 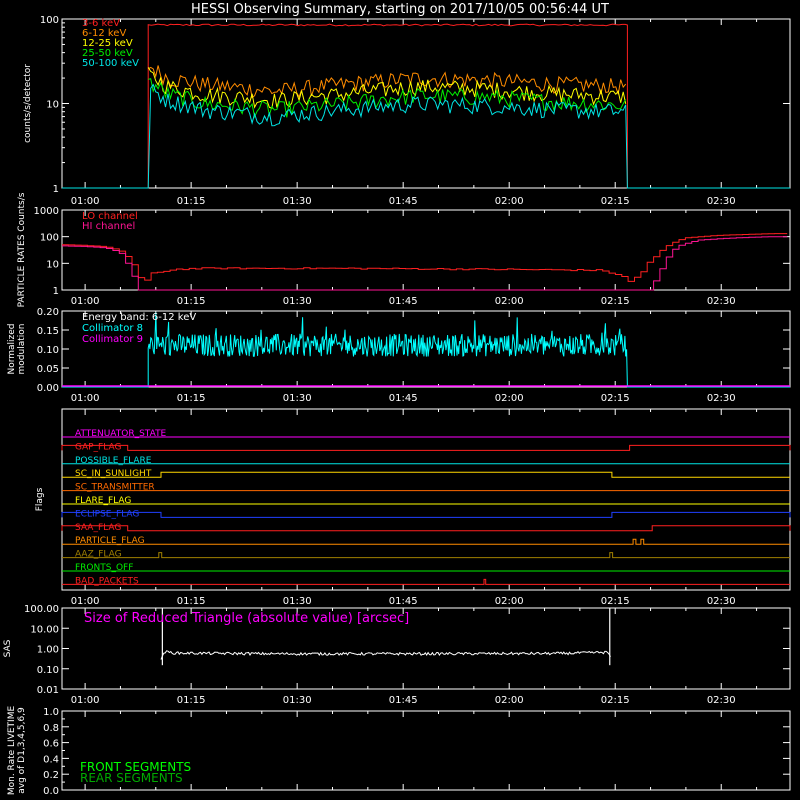 What do you see at coordinates (139, 317) in the screenshot?
I see `modulation-energy-band: Energy band: 6-12 keV` at bounding box center [139, 317].